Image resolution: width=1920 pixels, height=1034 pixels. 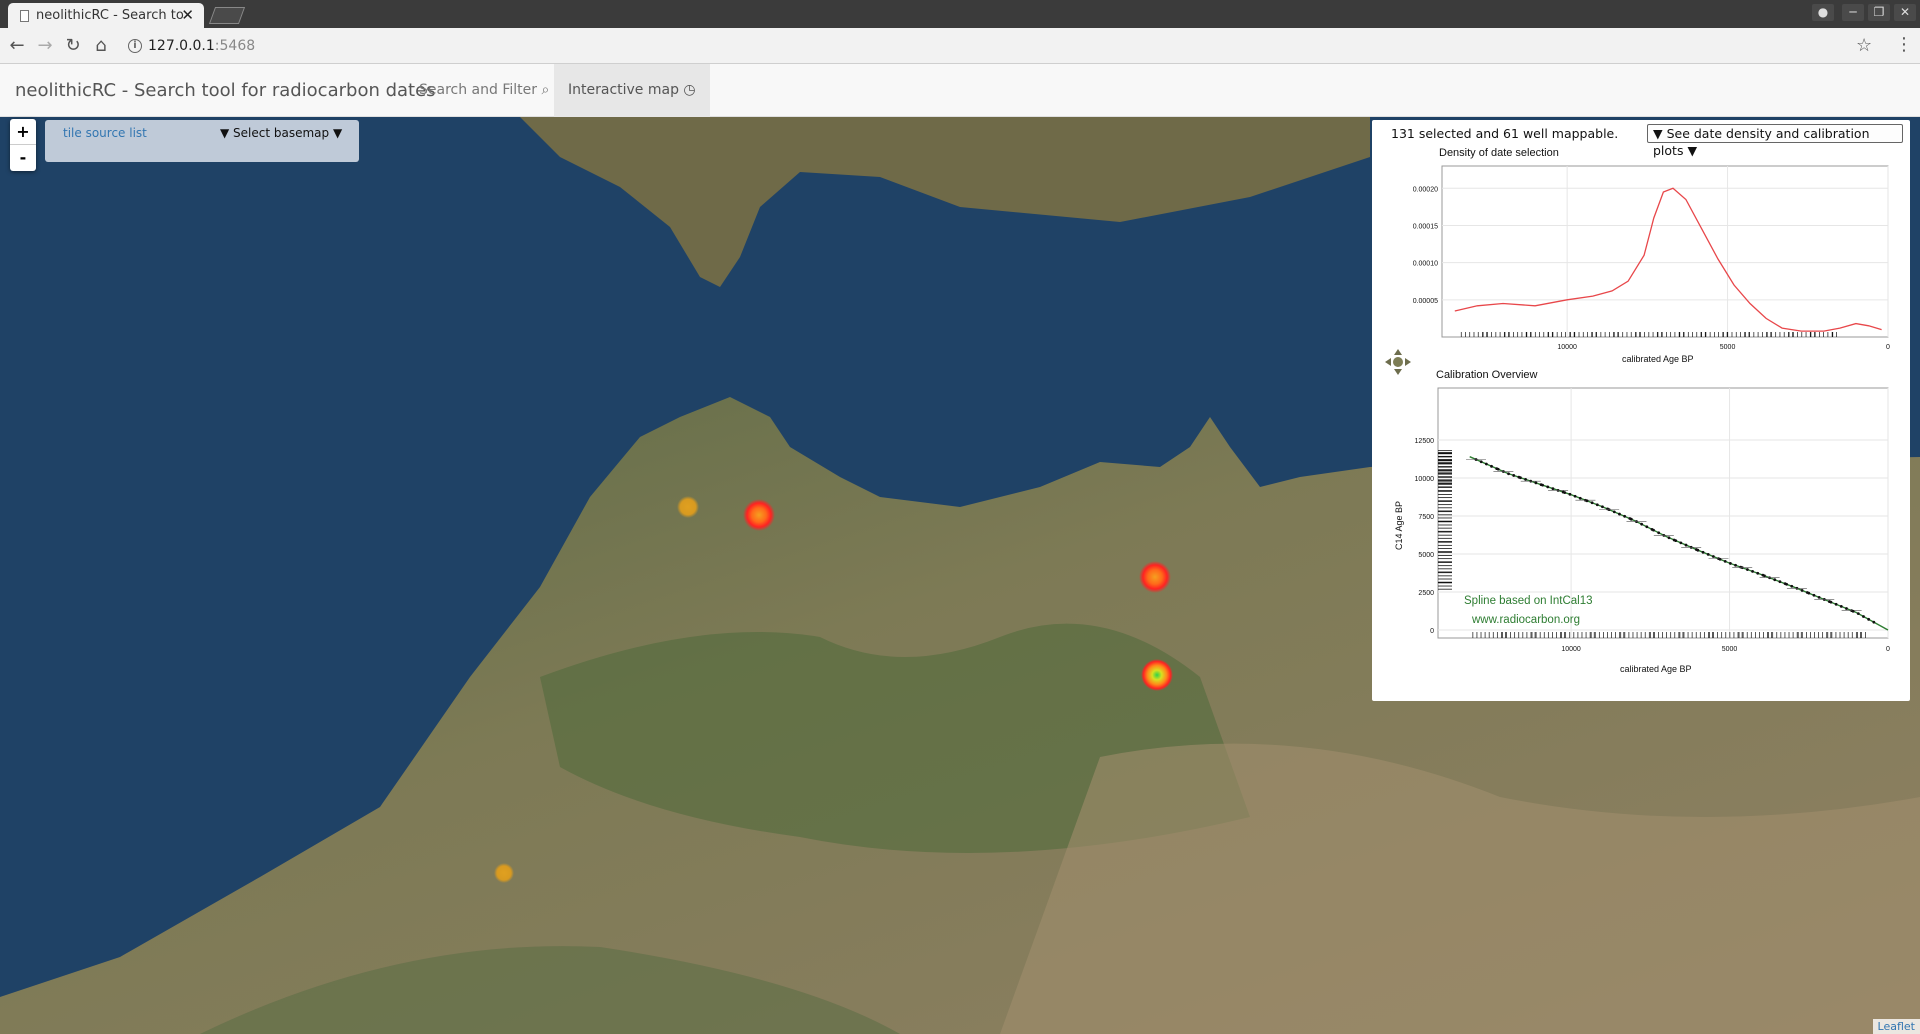 What do you see at coordinates (1904, 44) in the screenshot?
I see `browser-menu-icon: ⋮` at bounding box center [1904, 44].